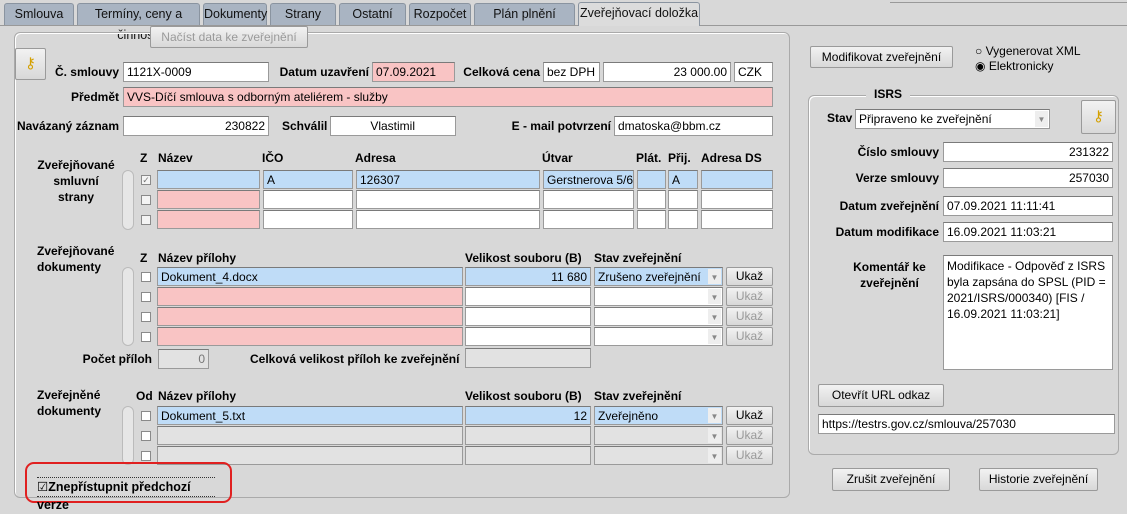  I want to click on contract-no-field: 1121X-0009, so click(196, 72).